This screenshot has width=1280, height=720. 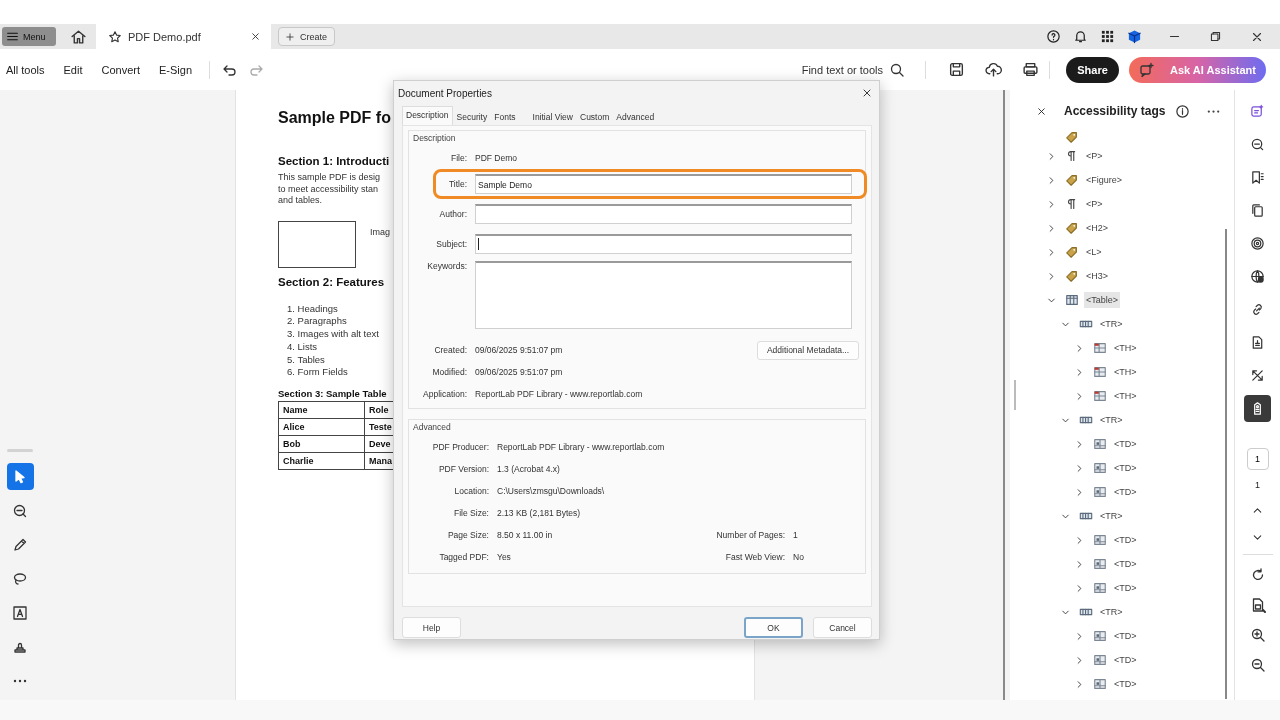 I want to click on dialog-button: Help, so click(x=431, y=627).